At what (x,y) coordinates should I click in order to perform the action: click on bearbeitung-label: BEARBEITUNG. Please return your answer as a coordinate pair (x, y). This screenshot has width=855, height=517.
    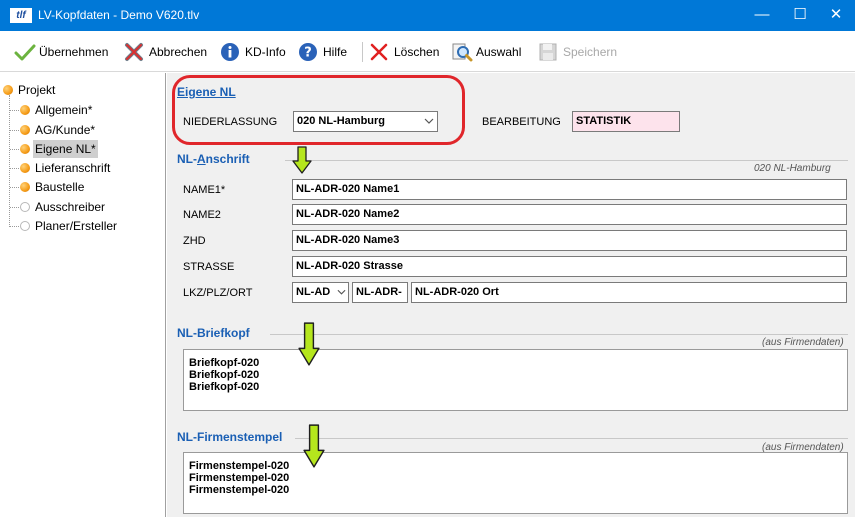
    Looking at the image, I should click on (521, 122).